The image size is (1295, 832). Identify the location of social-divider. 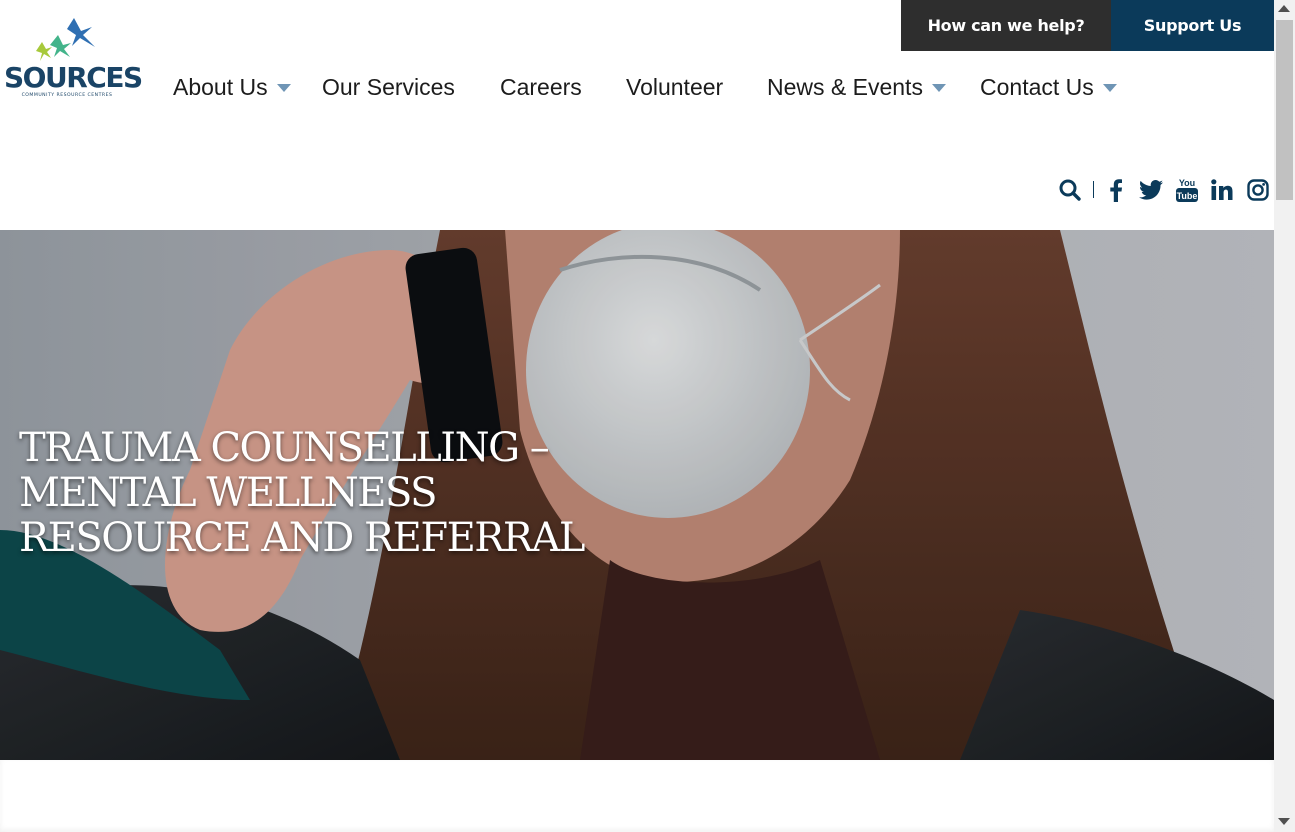
(1093, 189).